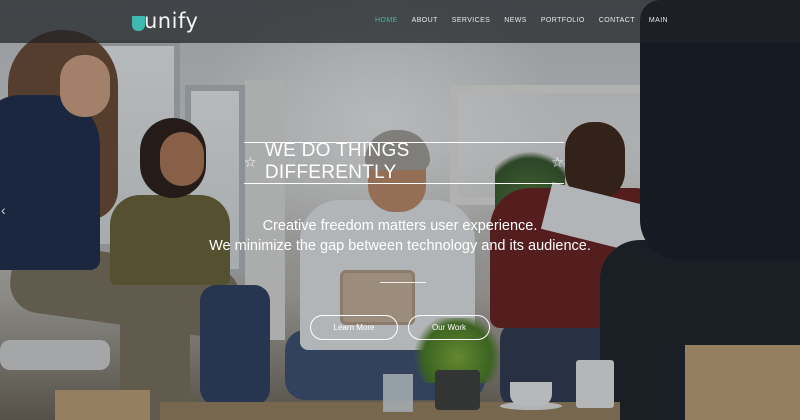 This screenshot has height=420, width=800. What do you see at coordinates (658, 21) in the screenshot?
I see `nav-item-main: MAIN` at bounding box center [658, 21].